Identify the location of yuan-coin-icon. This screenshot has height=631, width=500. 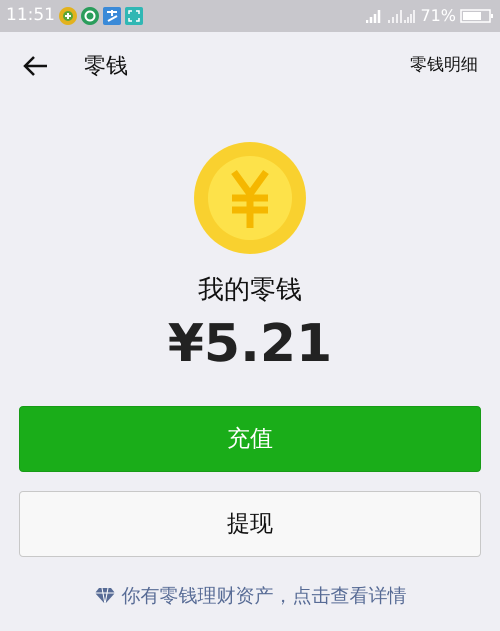
(250, 198).